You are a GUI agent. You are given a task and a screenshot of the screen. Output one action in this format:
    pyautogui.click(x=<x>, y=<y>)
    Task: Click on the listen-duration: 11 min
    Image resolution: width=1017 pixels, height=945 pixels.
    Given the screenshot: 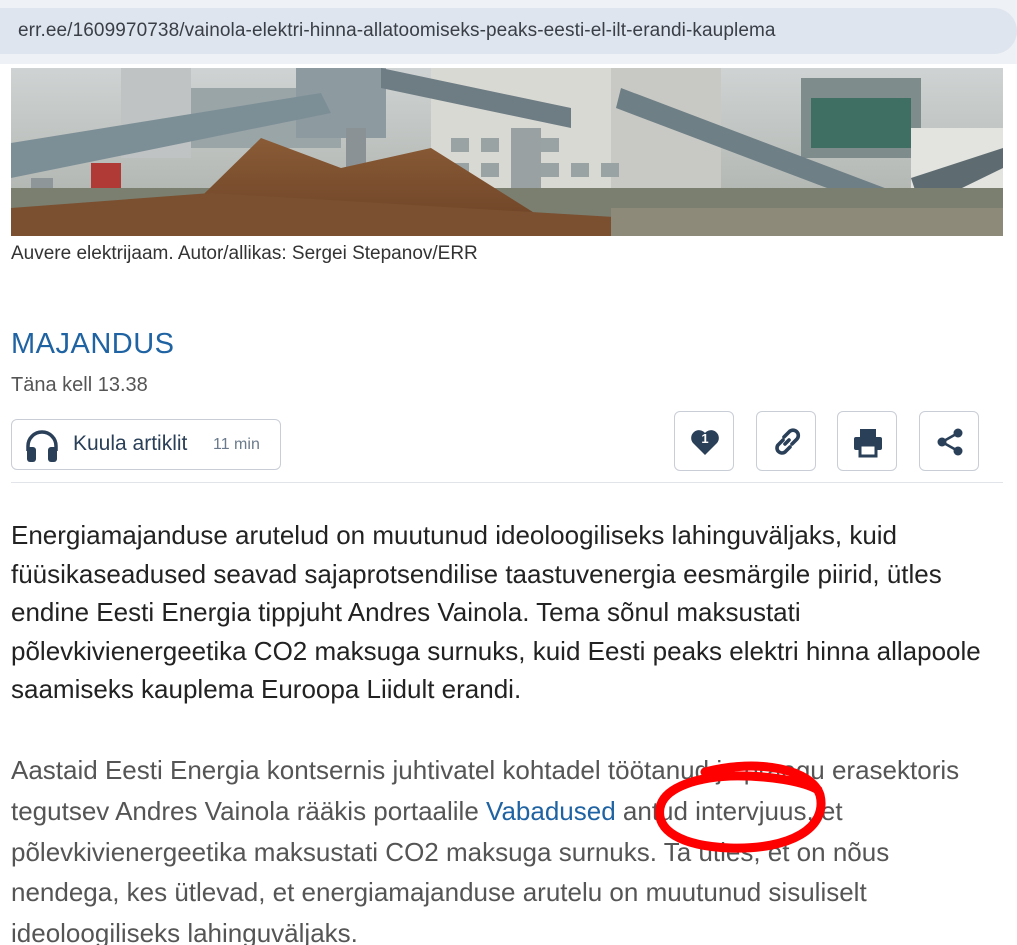 What is the action you would take?
    pyautogui.click(x=236, y=444)
    